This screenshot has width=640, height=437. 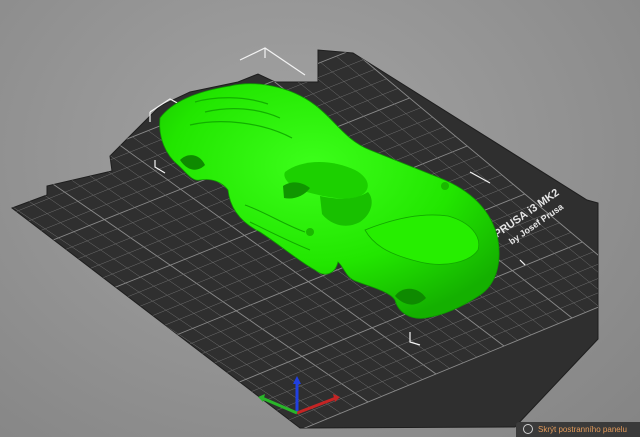 I want to click on collapse-sidebar-label: Skrýt postranního panelu, so click(x=582, y=429).